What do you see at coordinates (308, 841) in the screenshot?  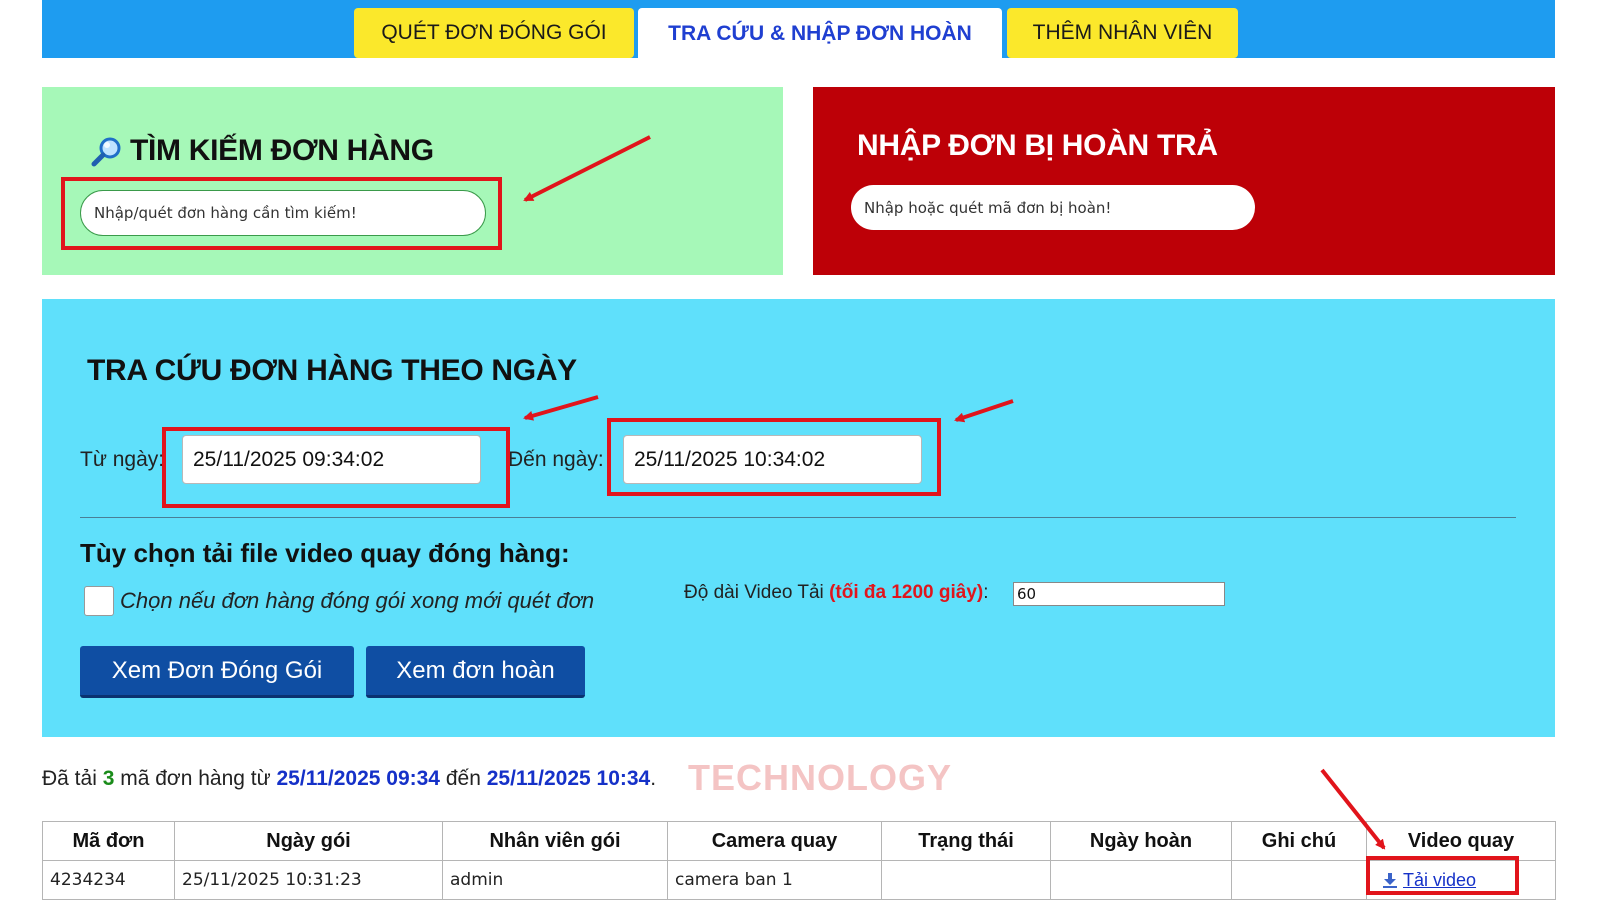 I see `col-packed-at: Ngày gói` at bounding box center [308, 841].